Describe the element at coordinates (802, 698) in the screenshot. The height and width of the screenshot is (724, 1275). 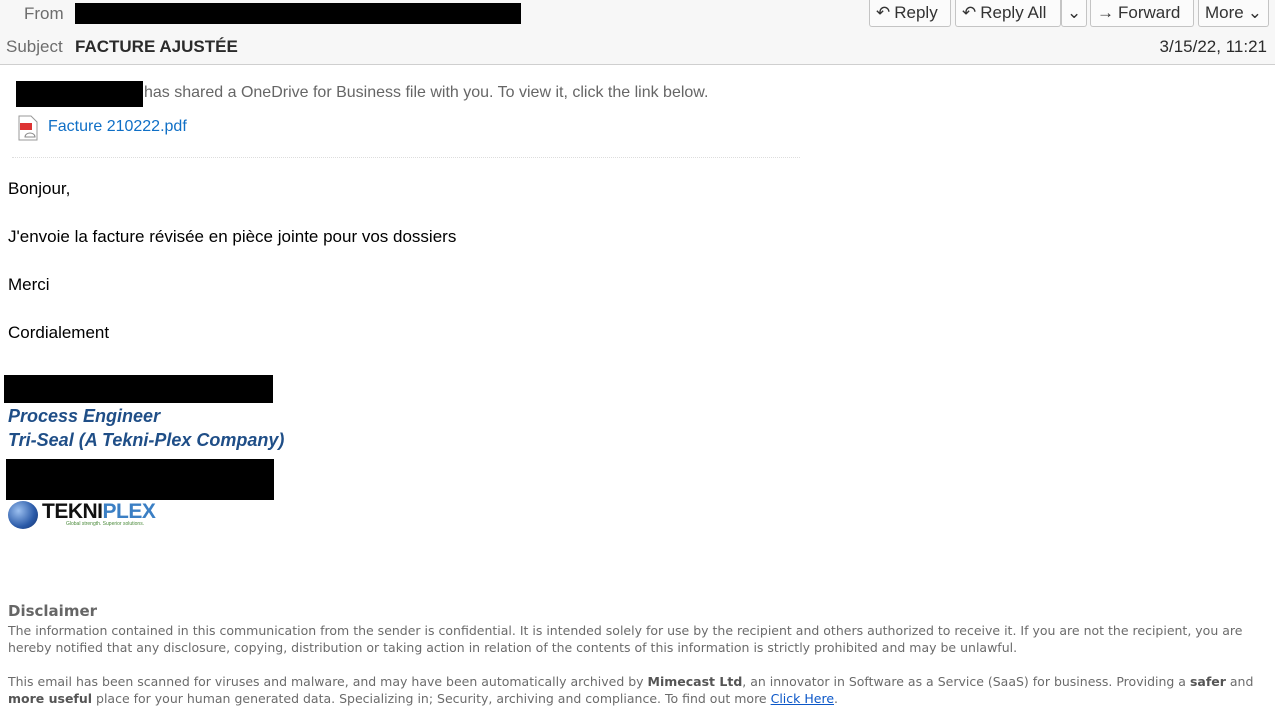
I see `click-here-link: Click Here` at that location.